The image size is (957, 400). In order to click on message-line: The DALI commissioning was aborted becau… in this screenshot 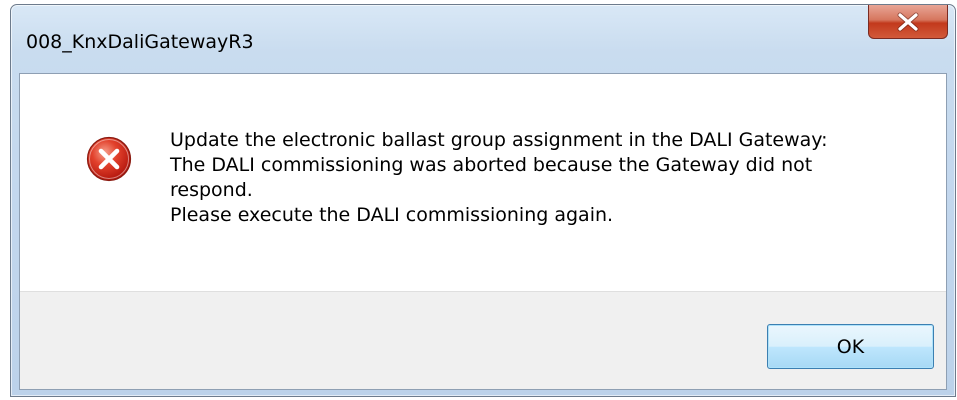, I will do `click(491, 165)`.